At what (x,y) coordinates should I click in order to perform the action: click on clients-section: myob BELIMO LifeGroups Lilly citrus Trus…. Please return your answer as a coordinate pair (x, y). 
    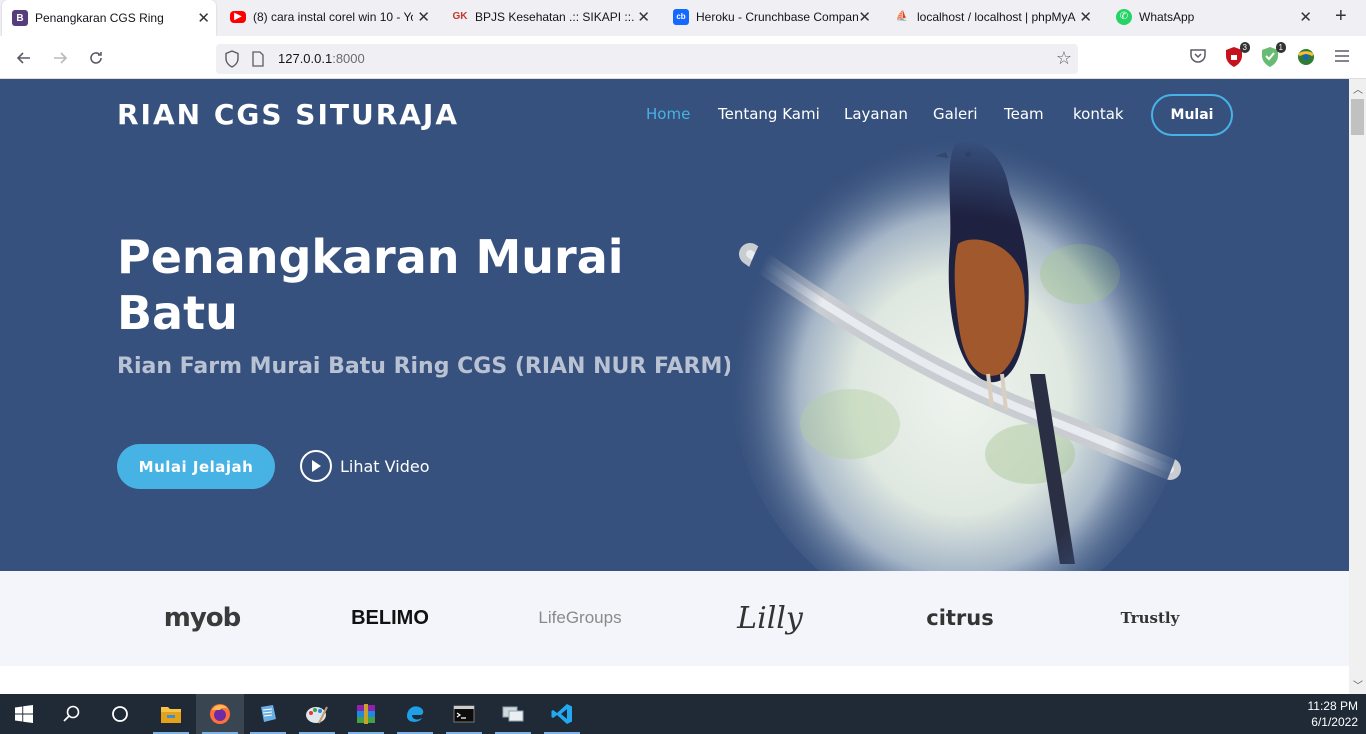
    Looking at the image, I should click on (674, 618).